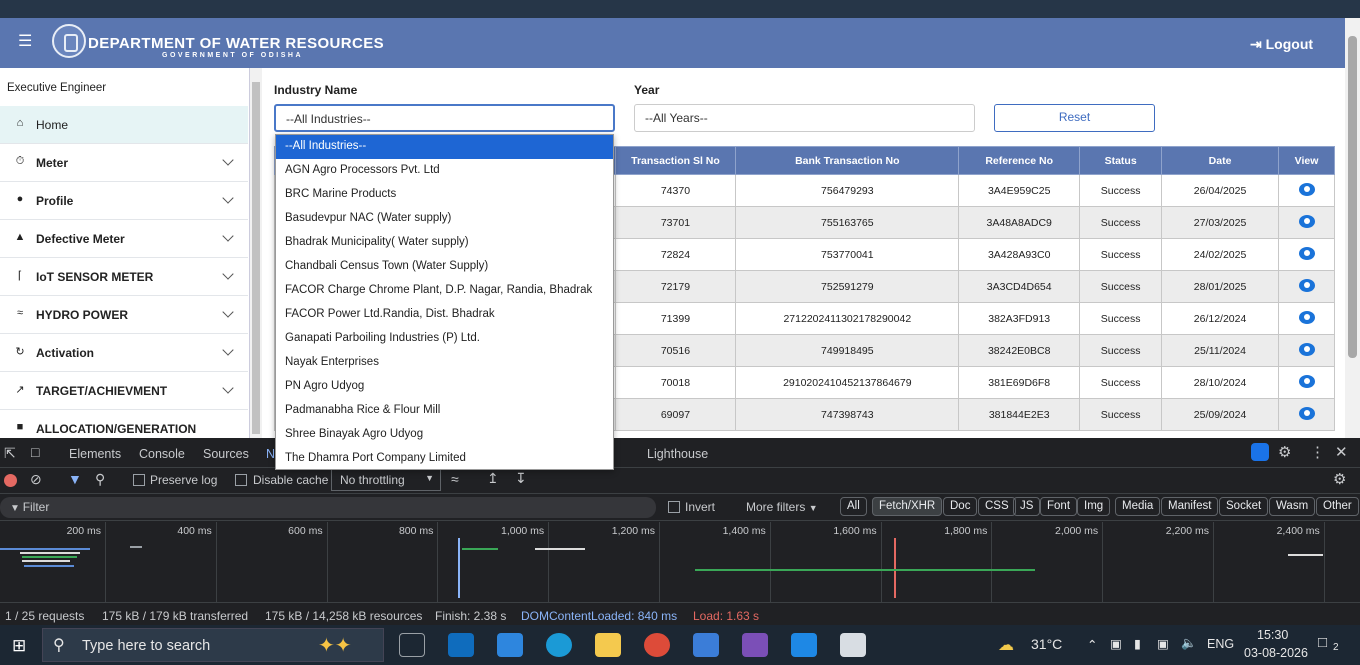 The width and height of the screenshot is (1360, 665). What do you see at coordinates (1341, 452) in the screenshot?
I see `close-icon: ✕` at bounding box center [1341, 452].